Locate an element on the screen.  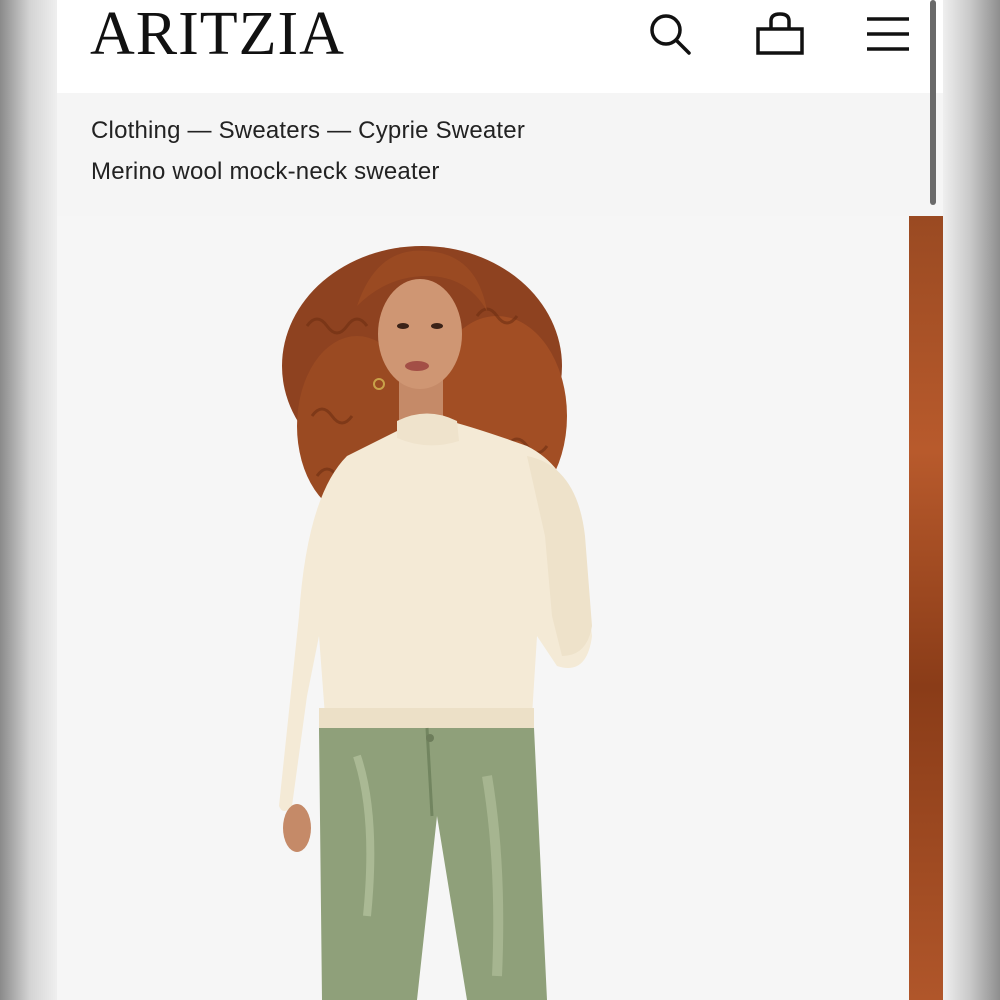
search-icon is located at coordinates (670, 34).